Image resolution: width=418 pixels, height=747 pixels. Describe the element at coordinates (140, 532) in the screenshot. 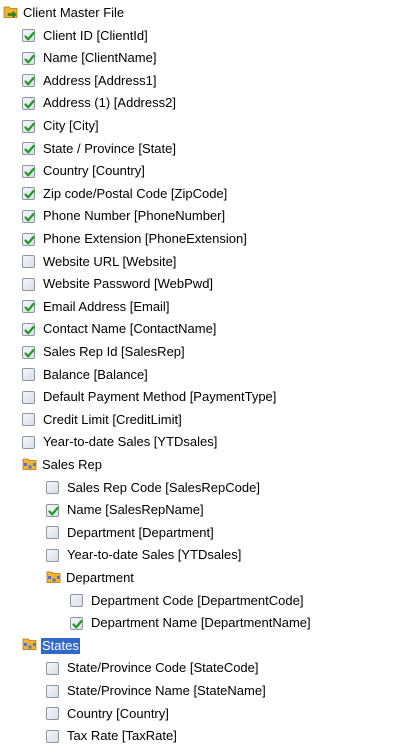

I see `field-row-label: Department [Department]` at that location.